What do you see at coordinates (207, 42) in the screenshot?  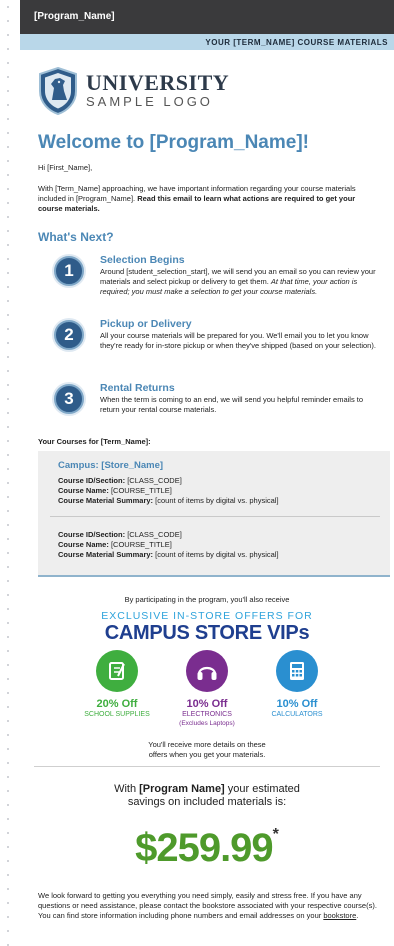 I see `course-materials-bar: YOUR [TERM_NAME] COURSE MATERIALS` at bounding box center [207, 42].